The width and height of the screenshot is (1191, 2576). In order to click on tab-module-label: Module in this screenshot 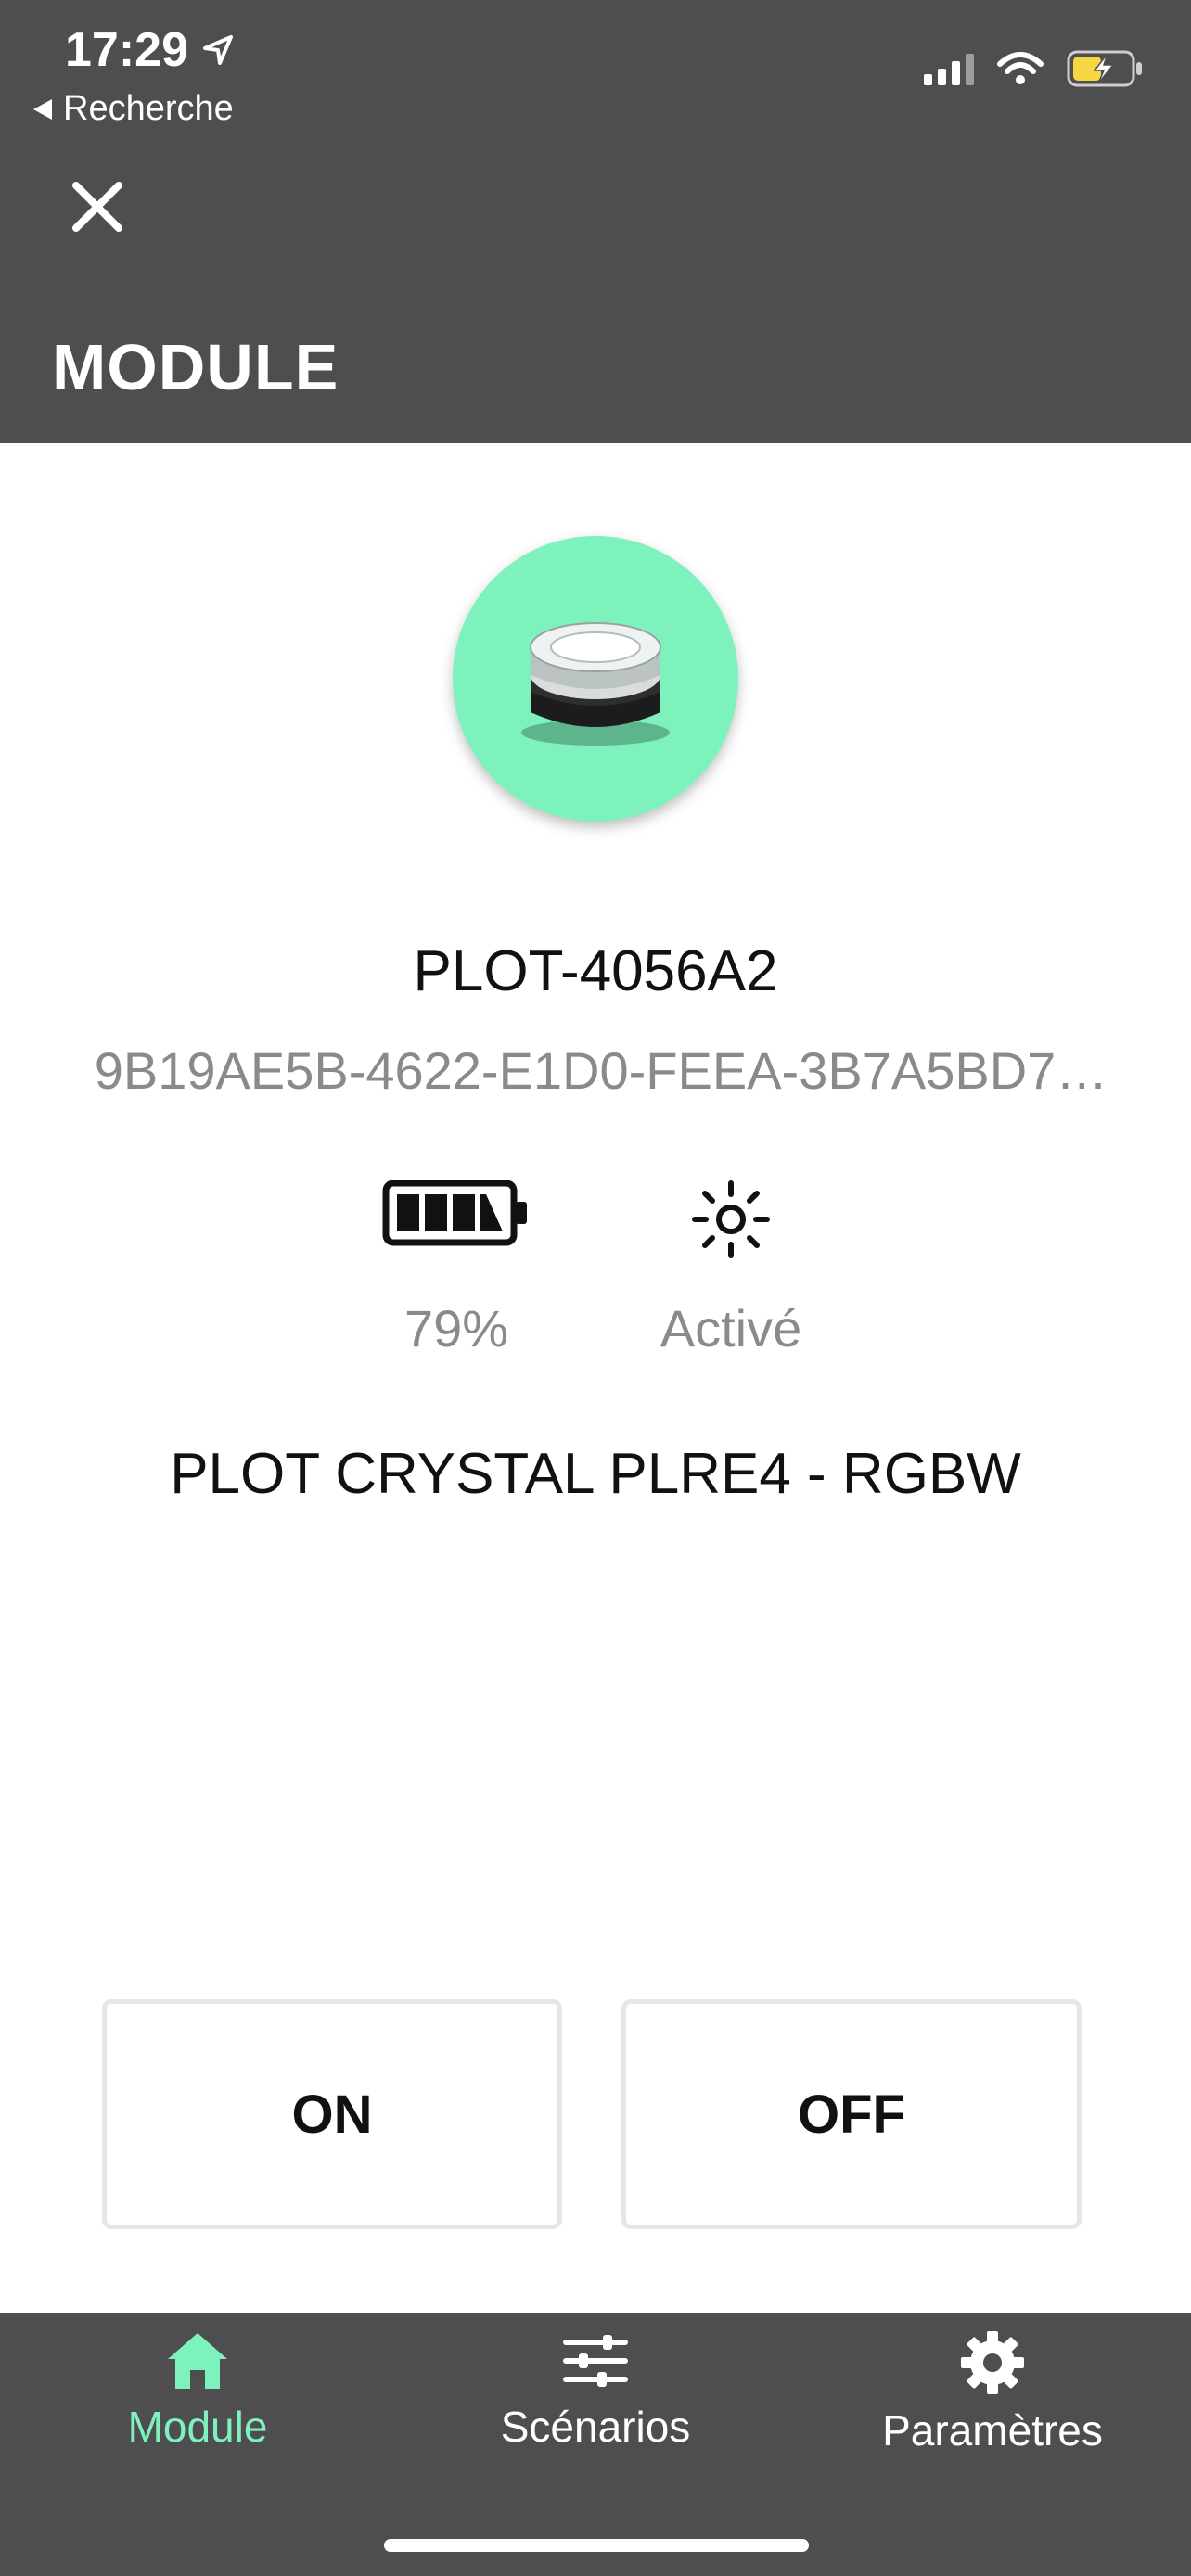, I will do `click(197, 2427)`.